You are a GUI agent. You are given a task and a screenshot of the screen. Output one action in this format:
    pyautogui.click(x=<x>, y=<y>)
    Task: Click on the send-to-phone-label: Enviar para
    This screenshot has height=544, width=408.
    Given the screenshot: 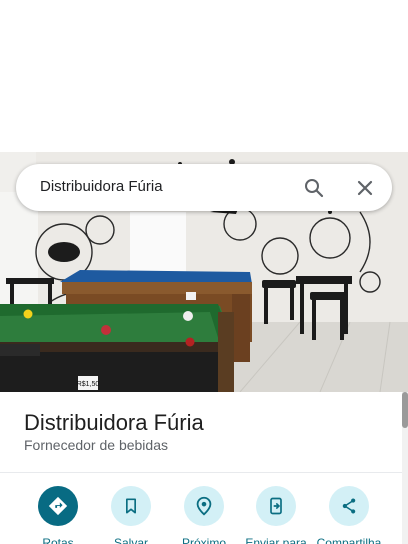 What is the action you would take?
    pyautogui.click(x=276, y=540)
    